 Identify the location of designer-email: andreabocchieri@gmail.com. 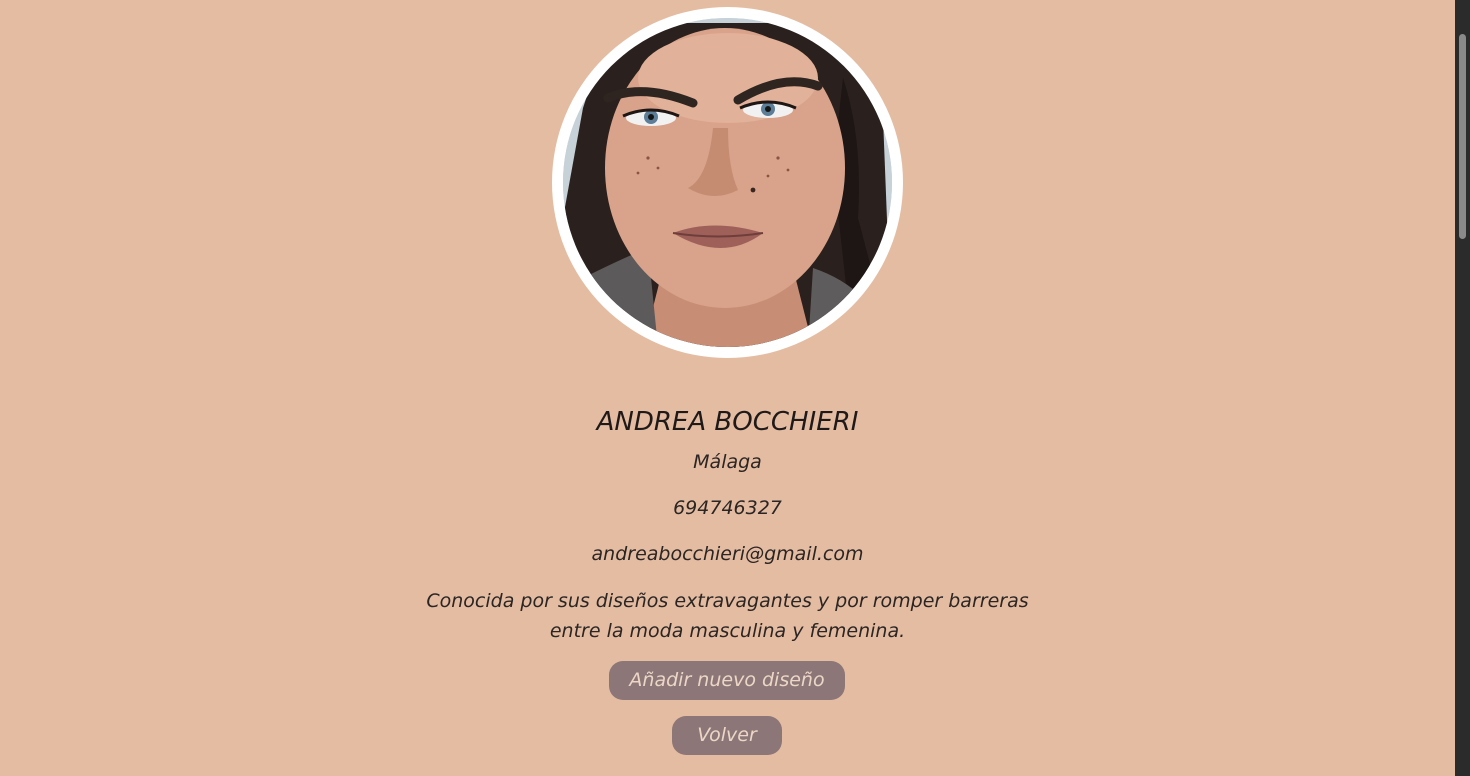
(727, 554).